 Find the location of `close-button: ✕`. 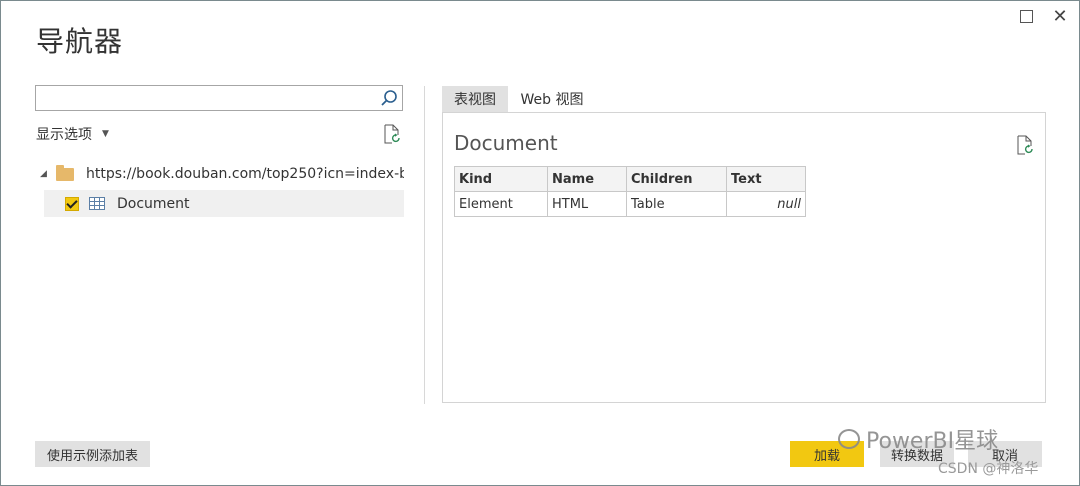

close-button: ✕ is located at coordinates (1060, 16).